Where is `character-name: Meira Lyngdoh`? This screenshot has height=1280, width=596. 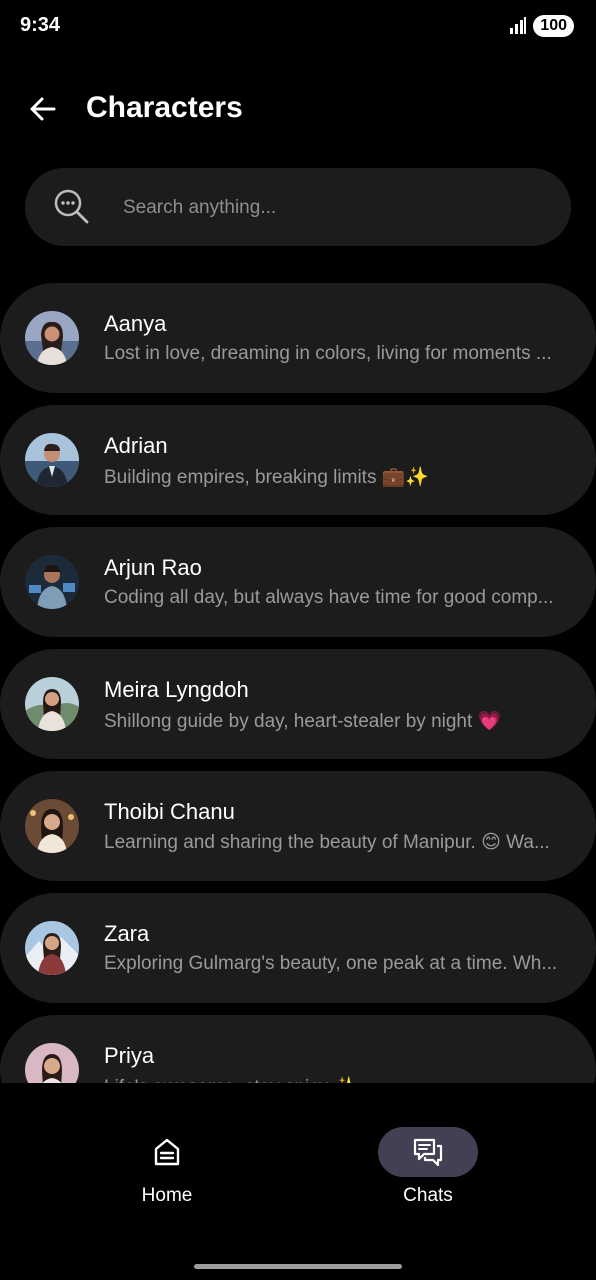
character-name: Meira Lyngdoh is located at coordinates (176, 689).